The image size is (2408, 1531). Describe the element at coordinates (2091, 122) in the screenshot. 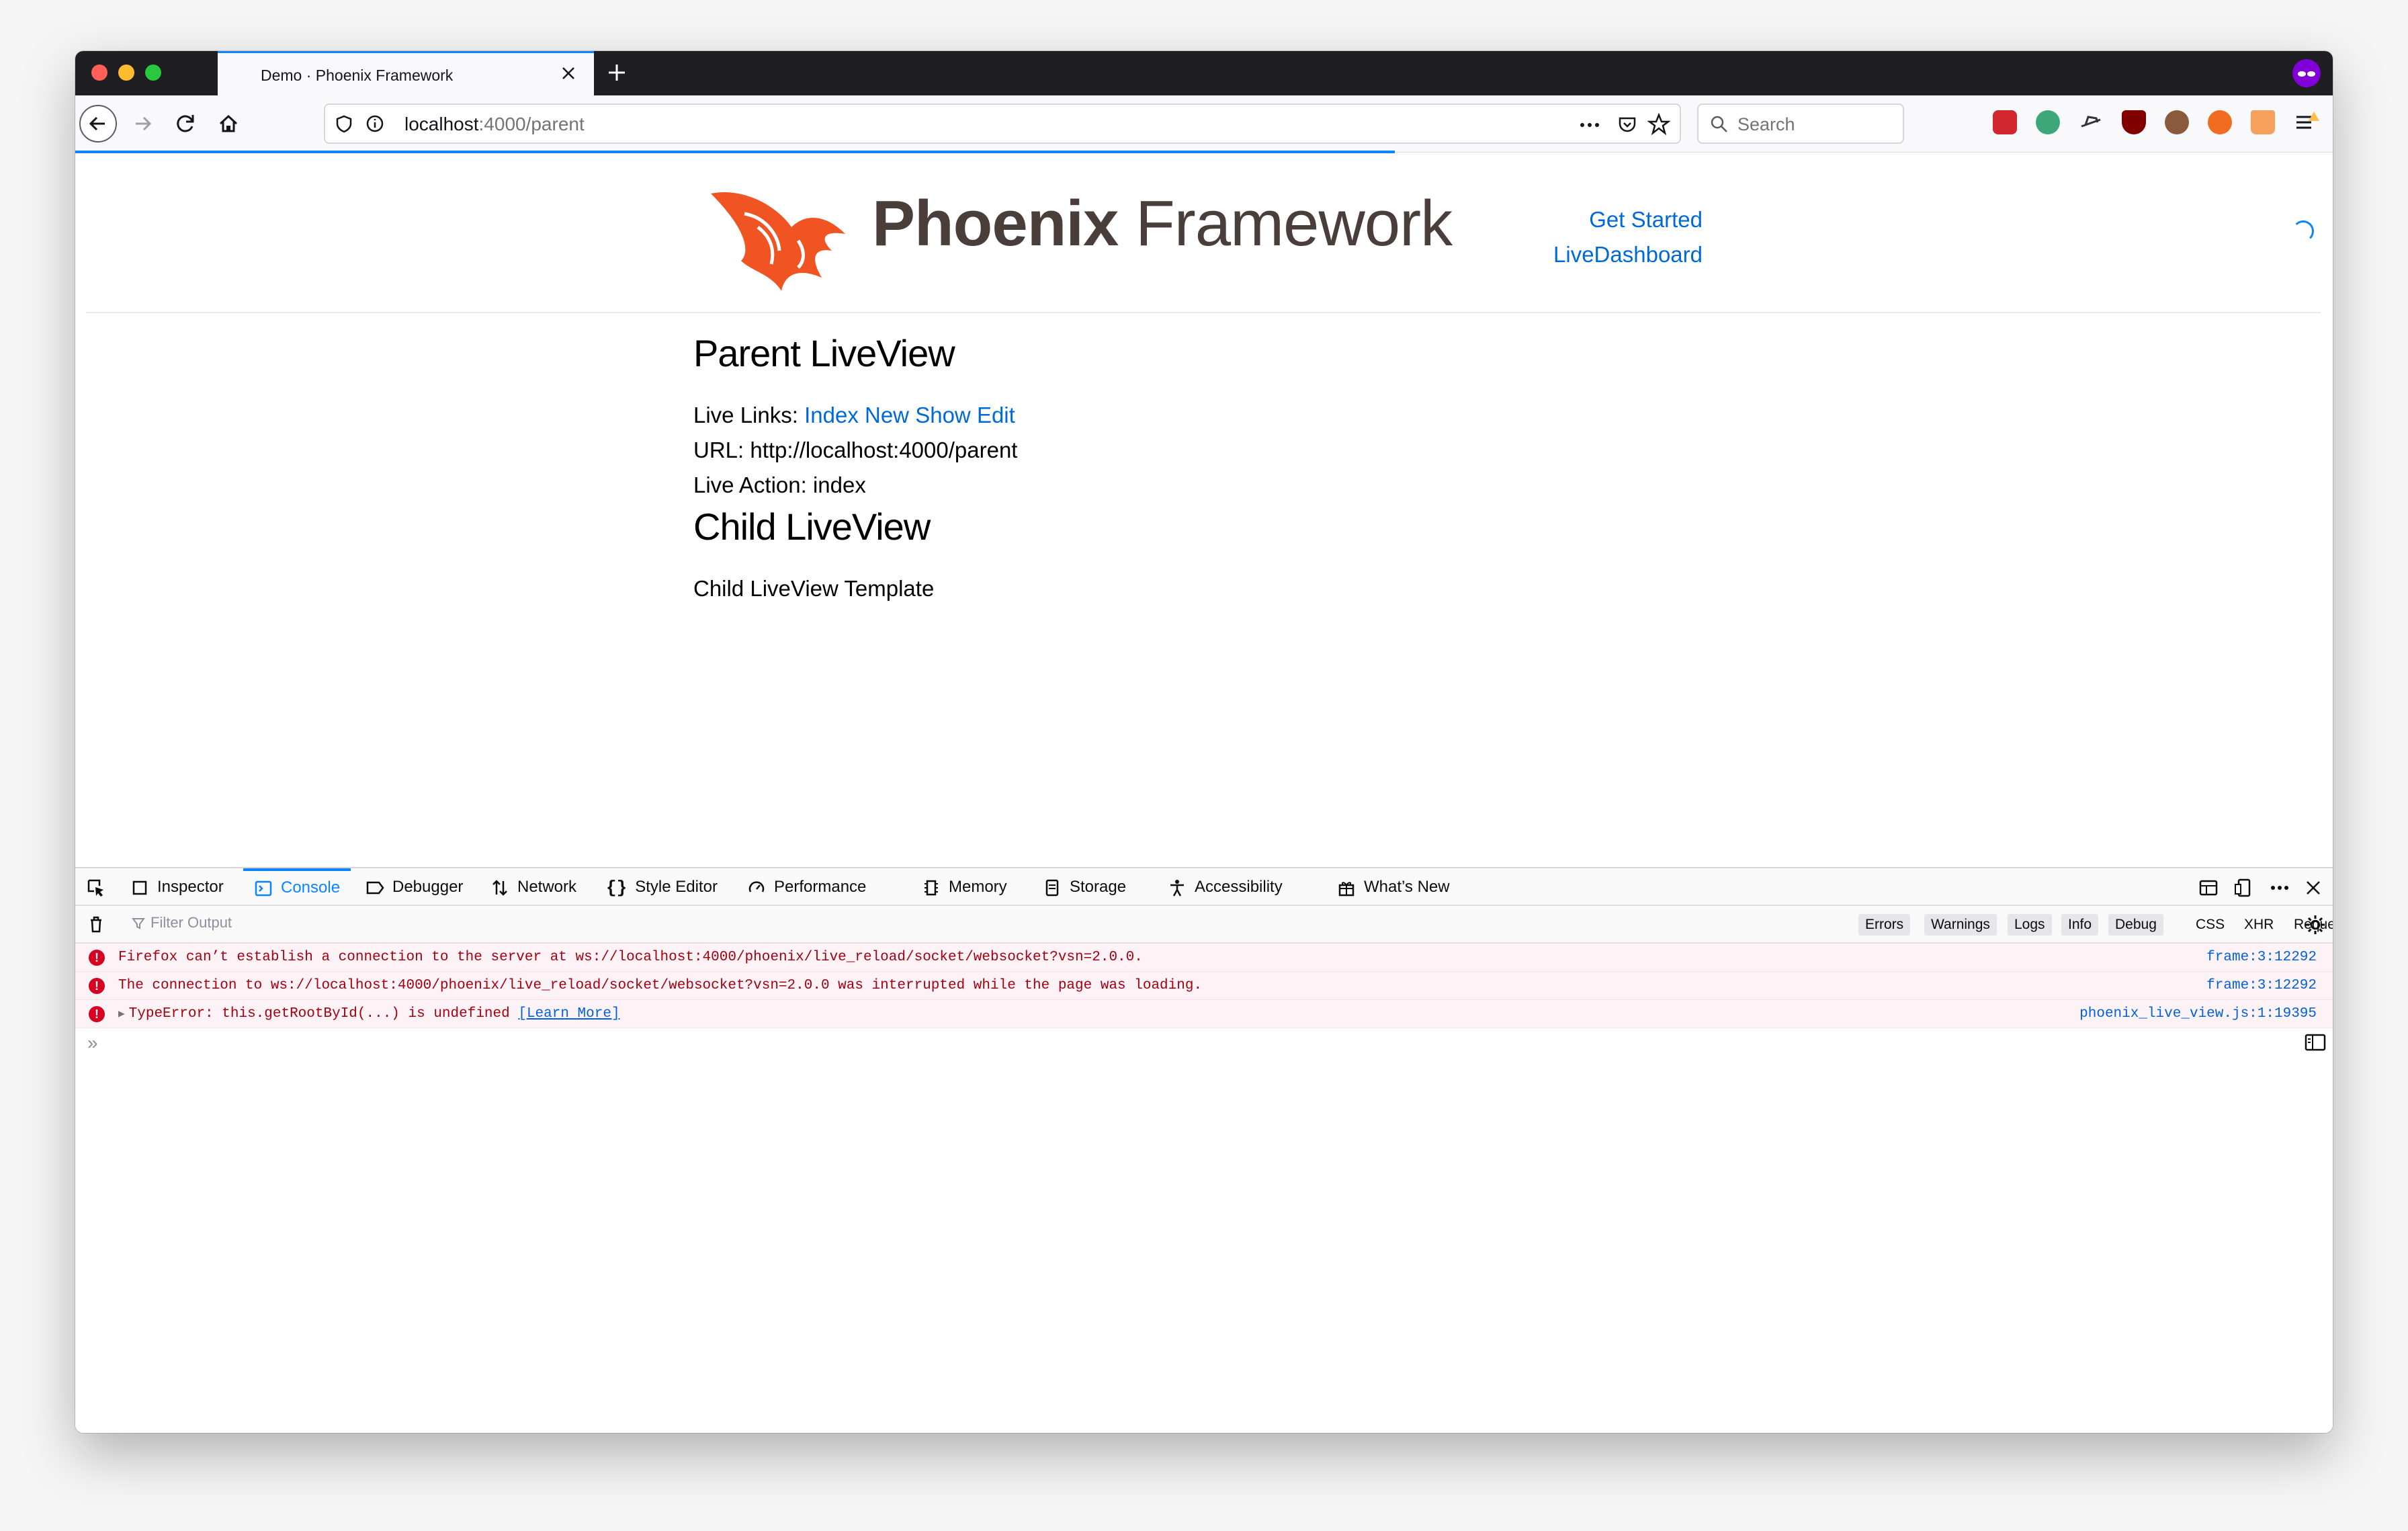

I see `extension-hat-icon` at that location.